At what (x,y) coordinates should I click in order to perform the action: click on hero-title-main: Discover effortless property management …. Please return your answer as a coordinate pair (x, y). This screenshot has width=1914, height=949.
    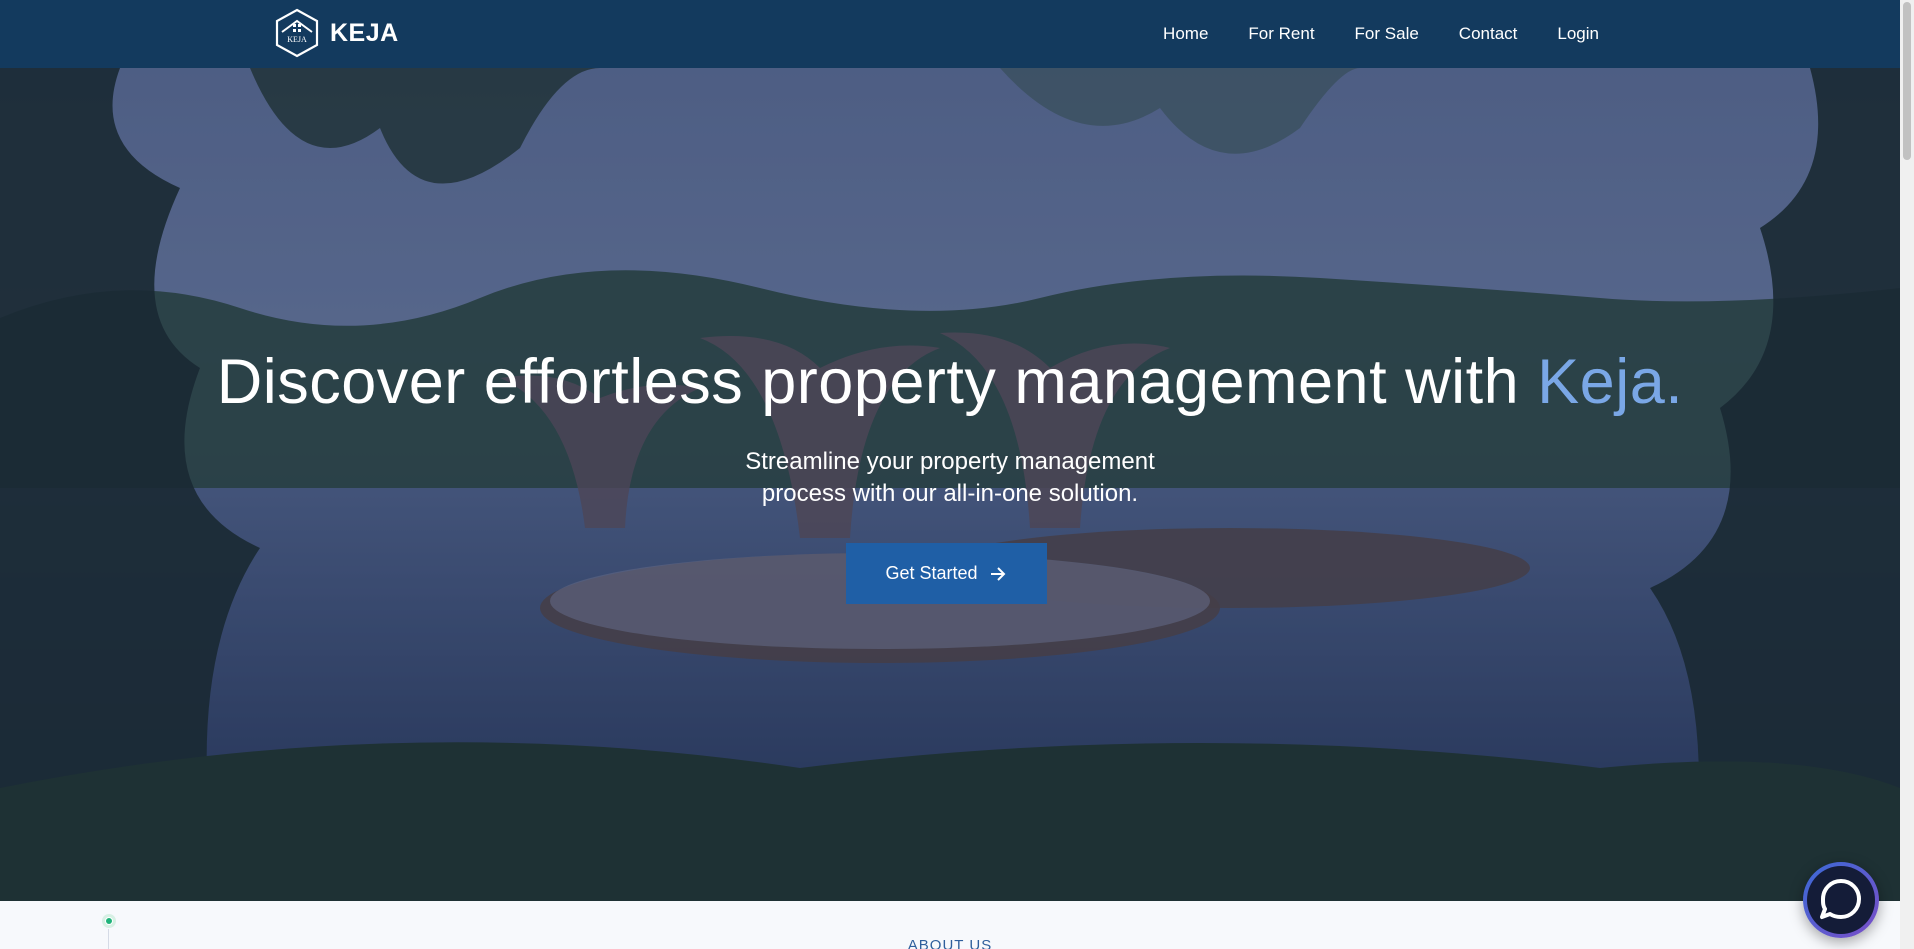
    Looking at the image, I should click on (868, 382).